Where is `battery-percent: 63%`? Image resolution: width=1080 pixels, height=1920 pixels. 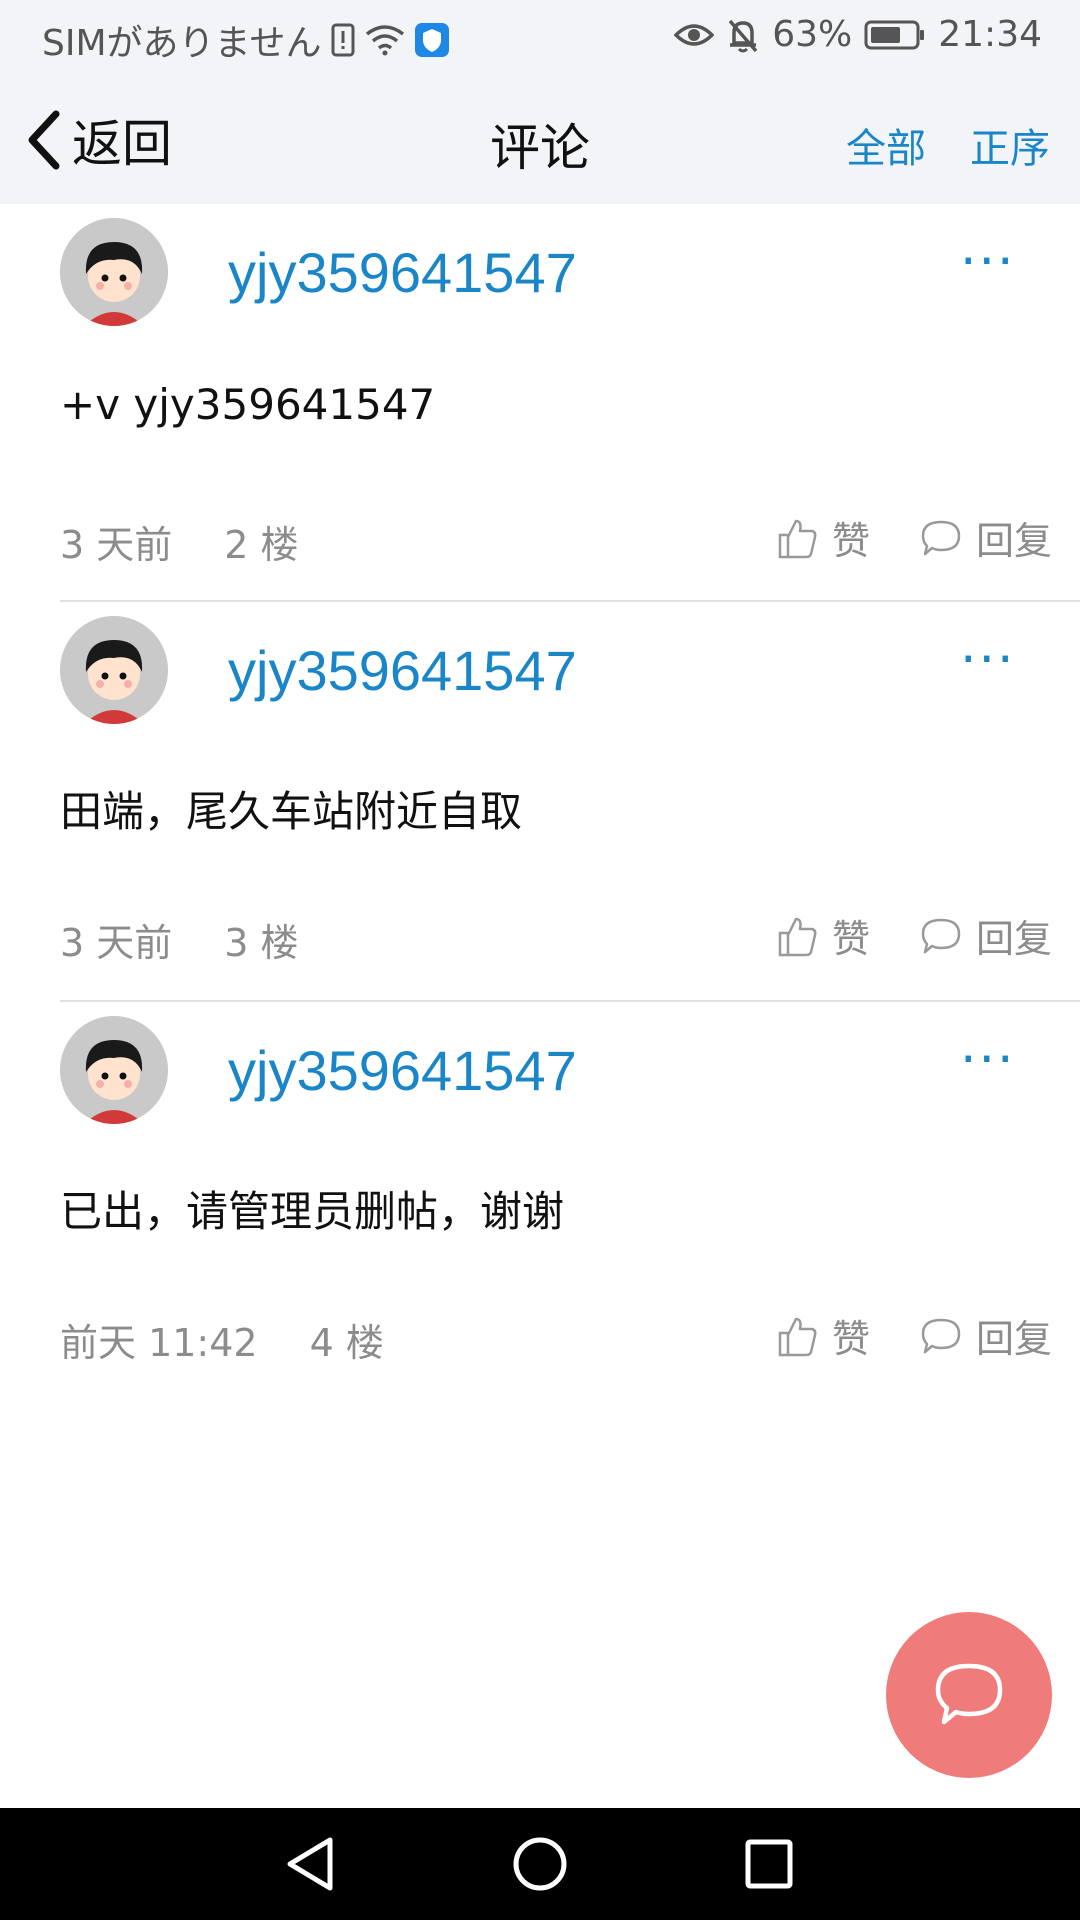 battery-percent: 63% is located at coordinates (812, 34).